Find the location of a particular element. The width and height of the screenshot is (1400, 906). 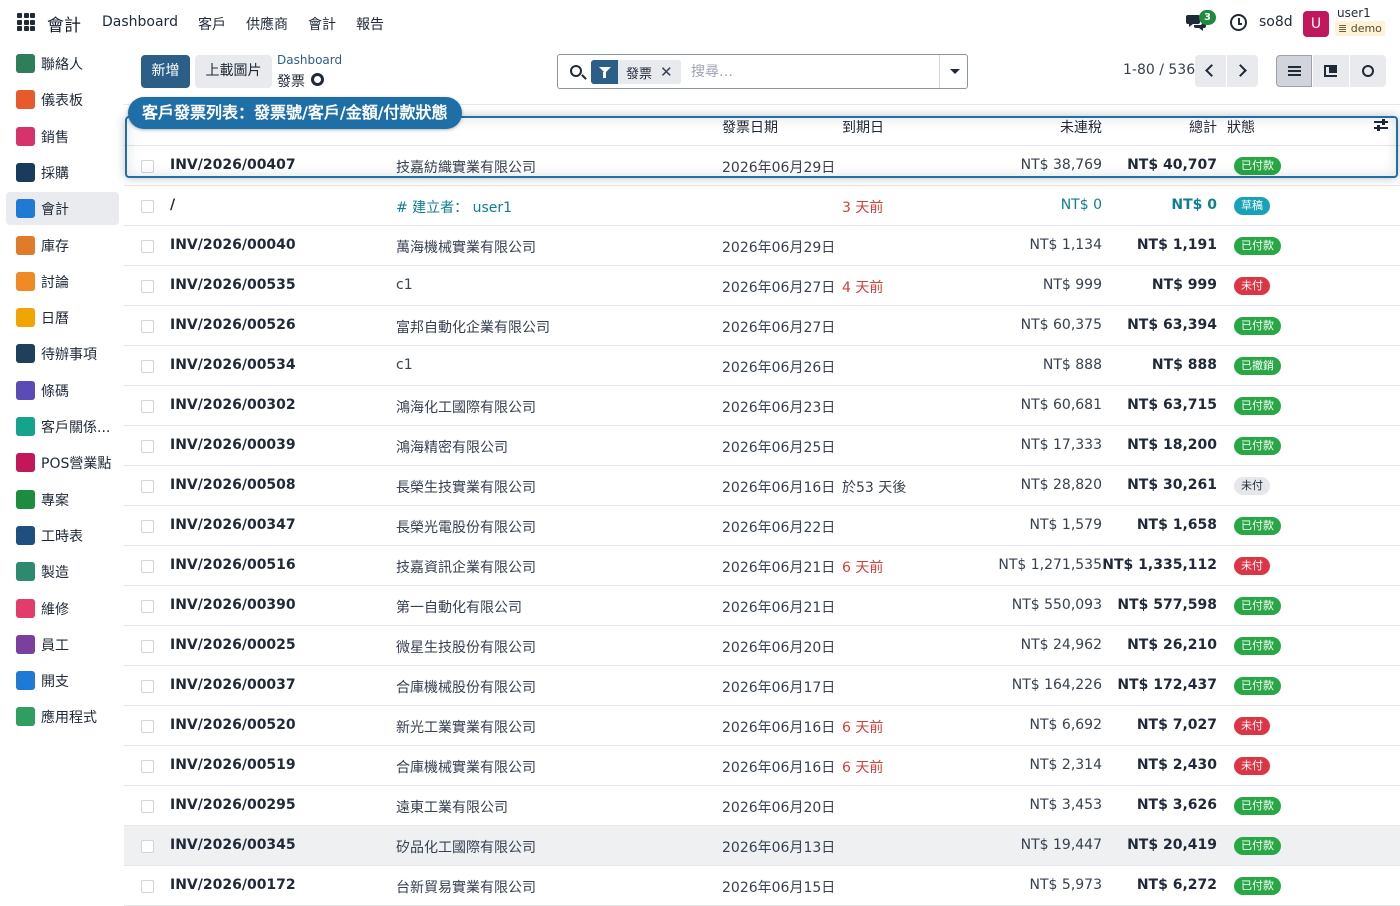

search-input is located at coordinates (811, 72).